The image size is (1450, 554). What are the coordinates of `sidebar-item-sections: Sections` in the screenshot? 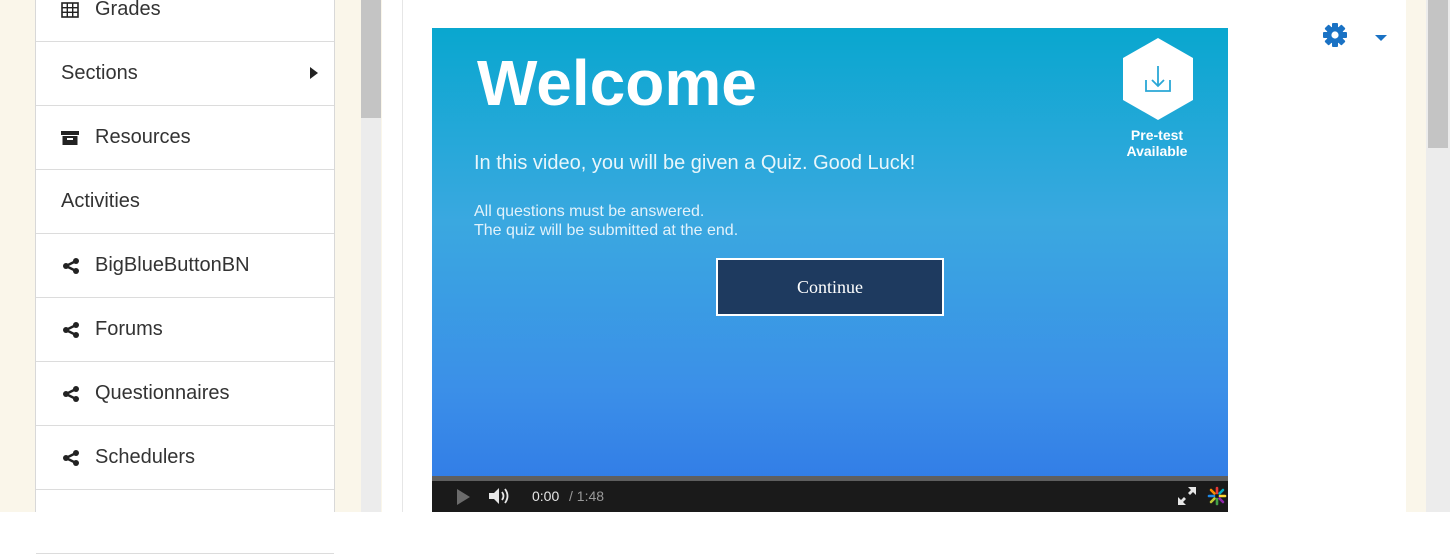 It's located at (185, 74).